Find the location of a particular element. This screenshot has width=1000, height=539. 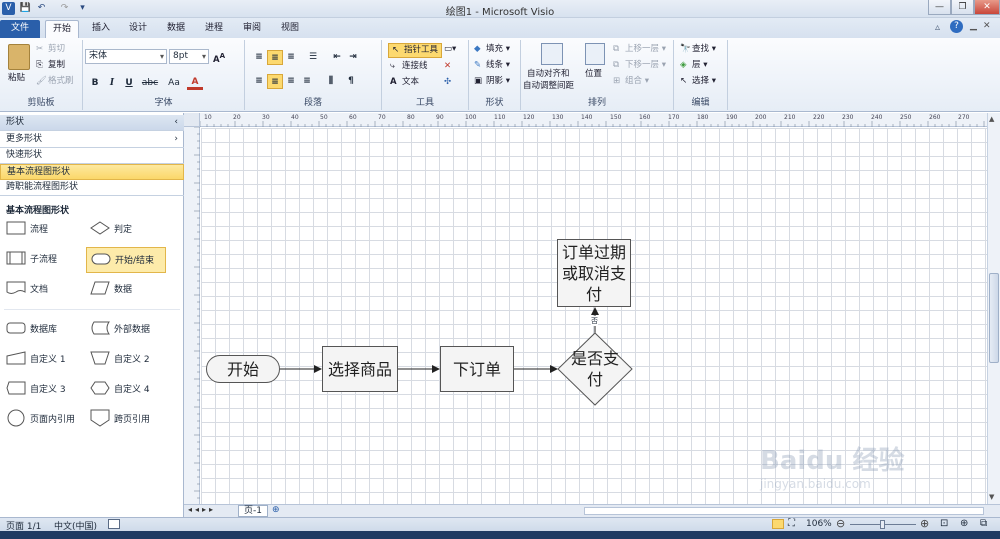

align-left-icon: ≡ is located at coordinates (259, 81).